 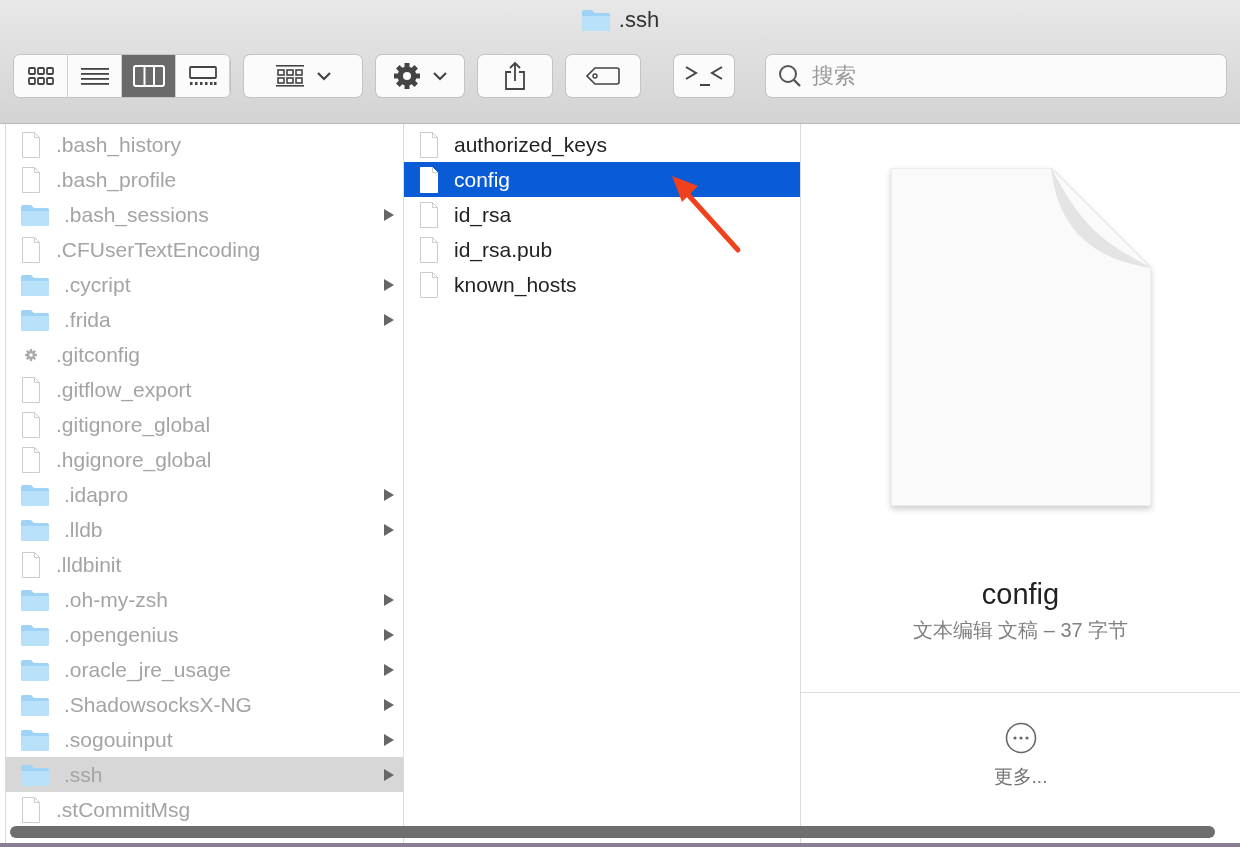 I want to click on file-row: .lldb, so click(x=204, y=529).